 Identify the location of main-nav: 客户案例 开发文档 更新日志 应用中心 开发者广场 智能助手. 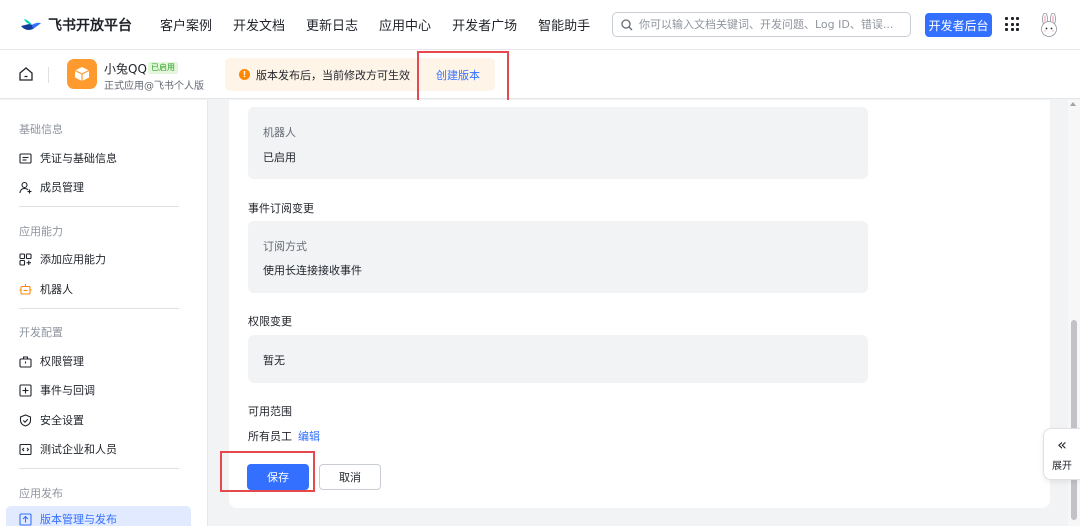
(385, 24).